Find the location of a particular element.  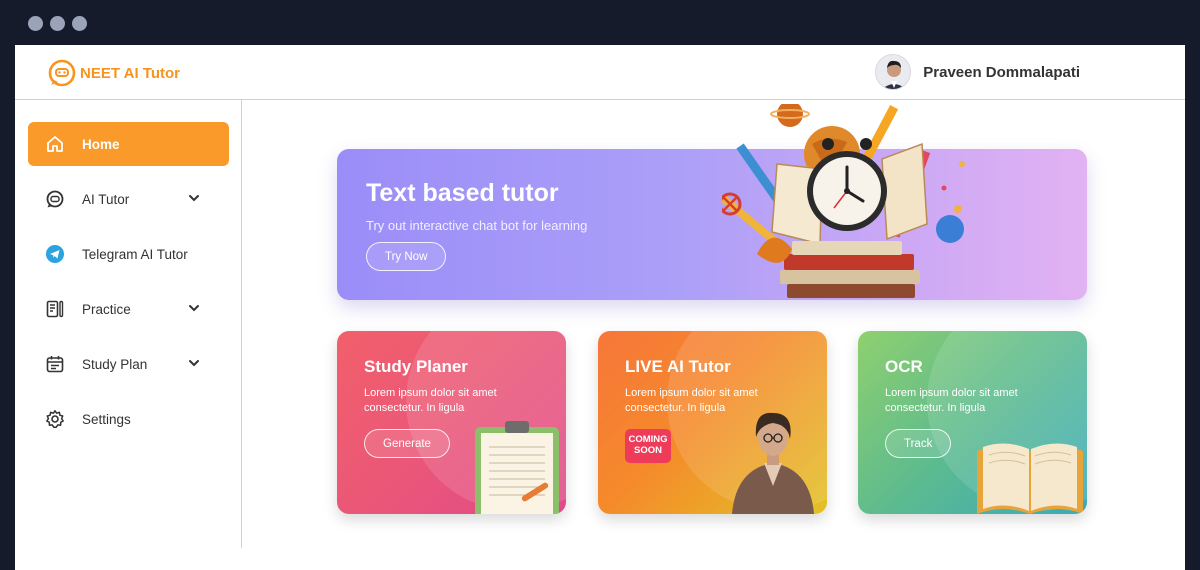

sidebar-item-label: Home is located at coordinates (101, 144).